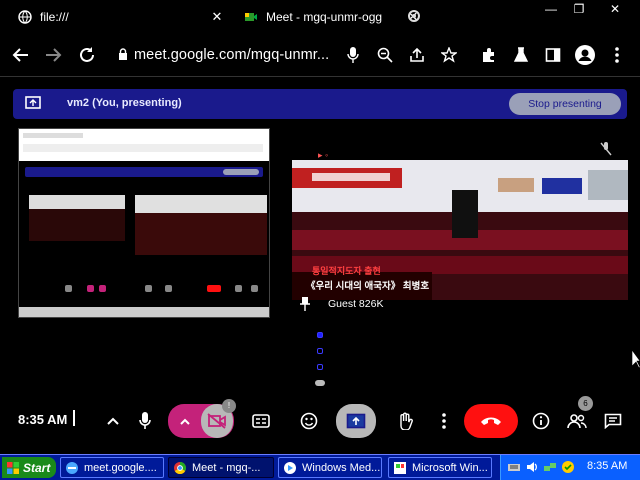 The image size is (640, 480). What do you see at coordinates (356, 304) in the screenshot?
I see `participant-name: Guest 826K` at bounding box center [356, 304].